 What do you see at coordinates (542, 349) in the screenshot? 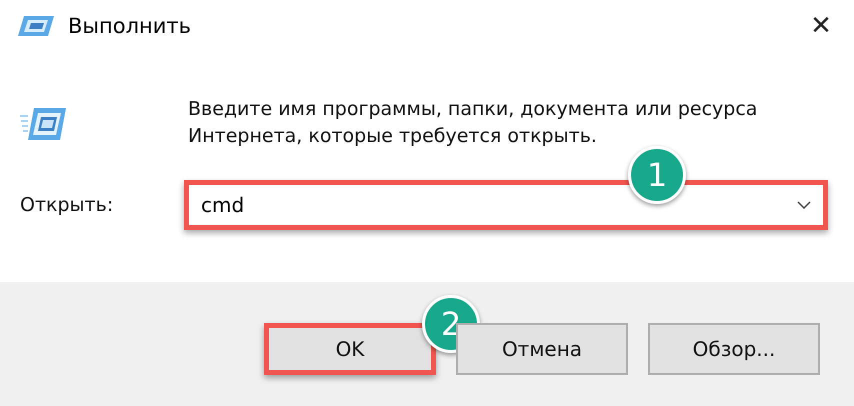
I see `dialog-button: Отмена` at bounding box center [542, 349].